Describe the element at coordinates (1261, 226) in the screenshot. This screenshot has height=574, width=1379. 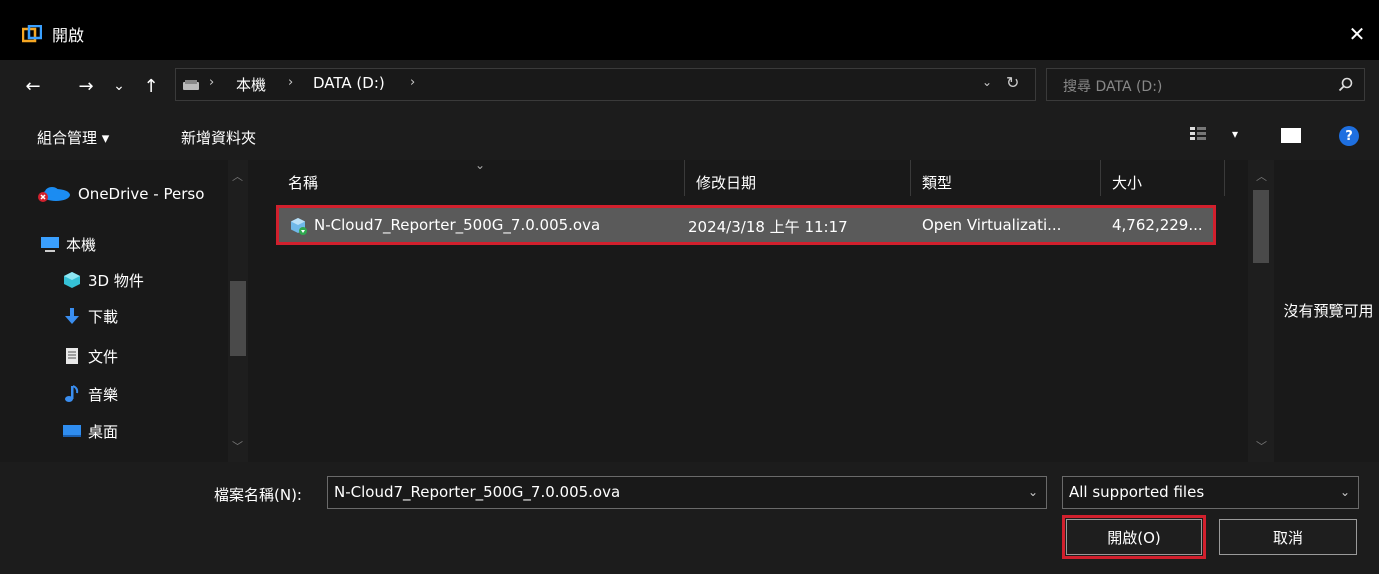
I see `file-scroll-thumb` at that location.